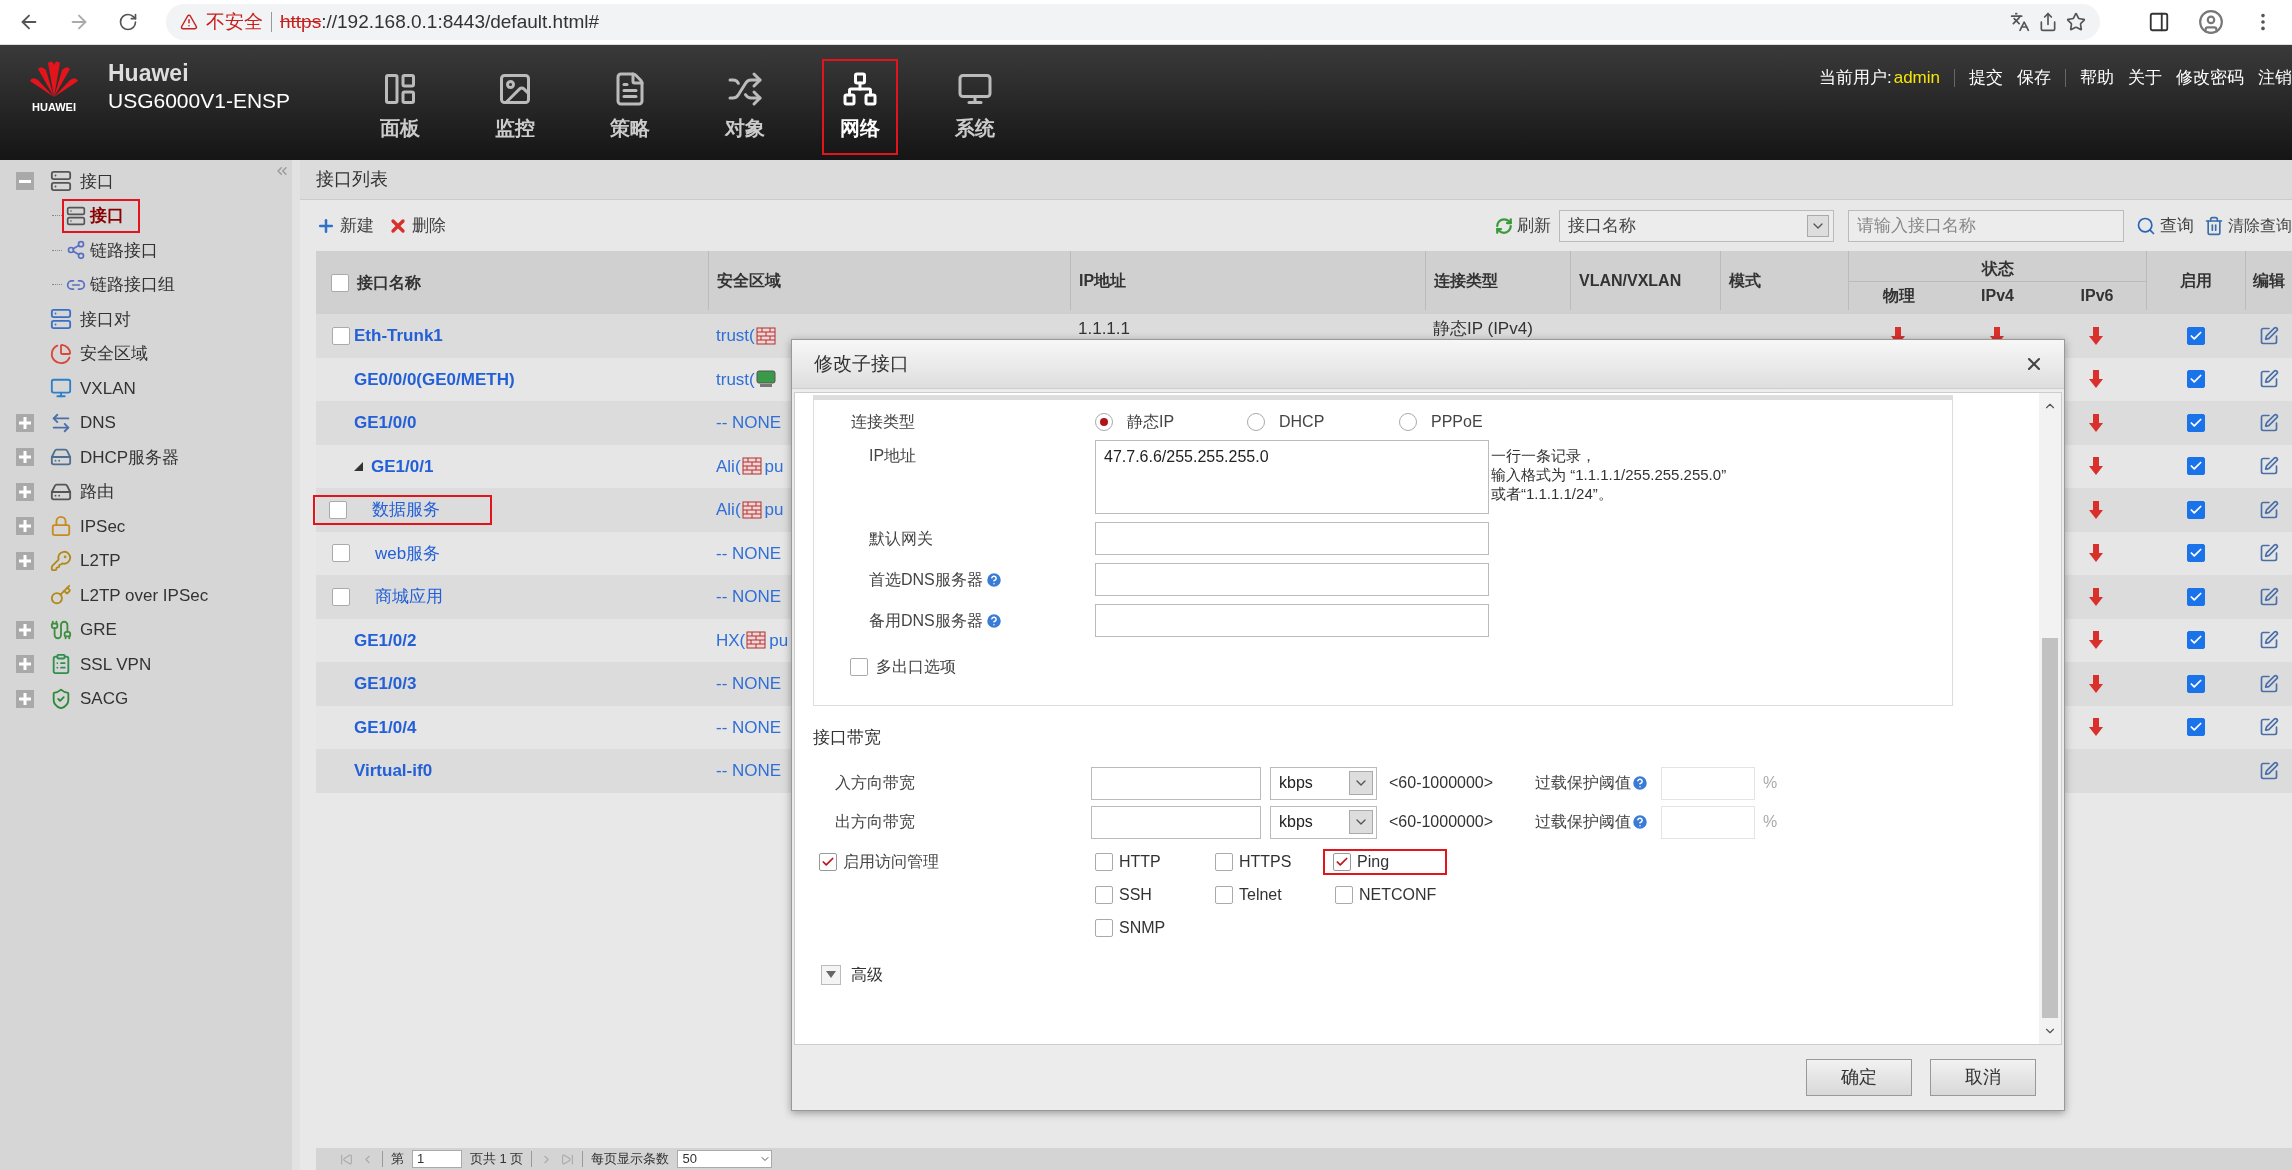 This screenshot has height=1170, width=2292. I want to click on collapse-toggle, so click(25, 181).